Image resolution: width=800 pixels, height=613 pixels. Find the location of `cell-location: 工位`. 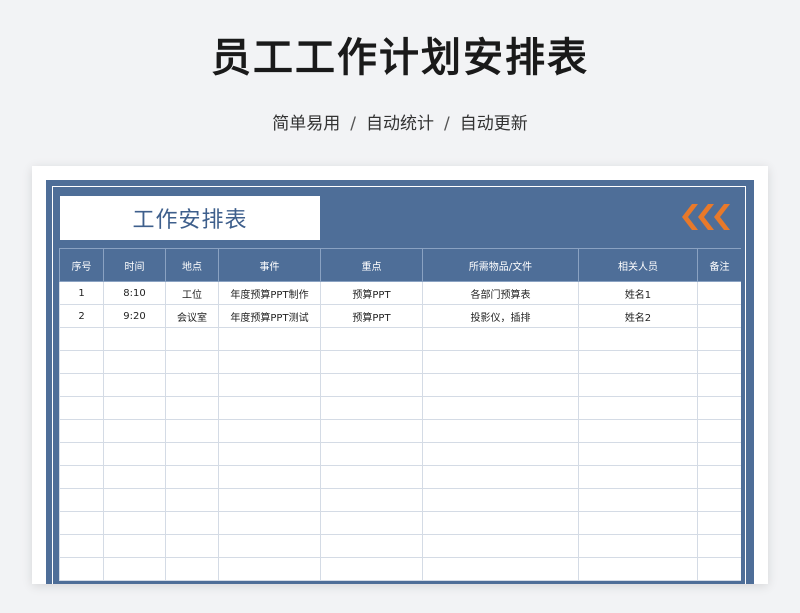

cell-location: 工位 is located at coordinates (192, 293).